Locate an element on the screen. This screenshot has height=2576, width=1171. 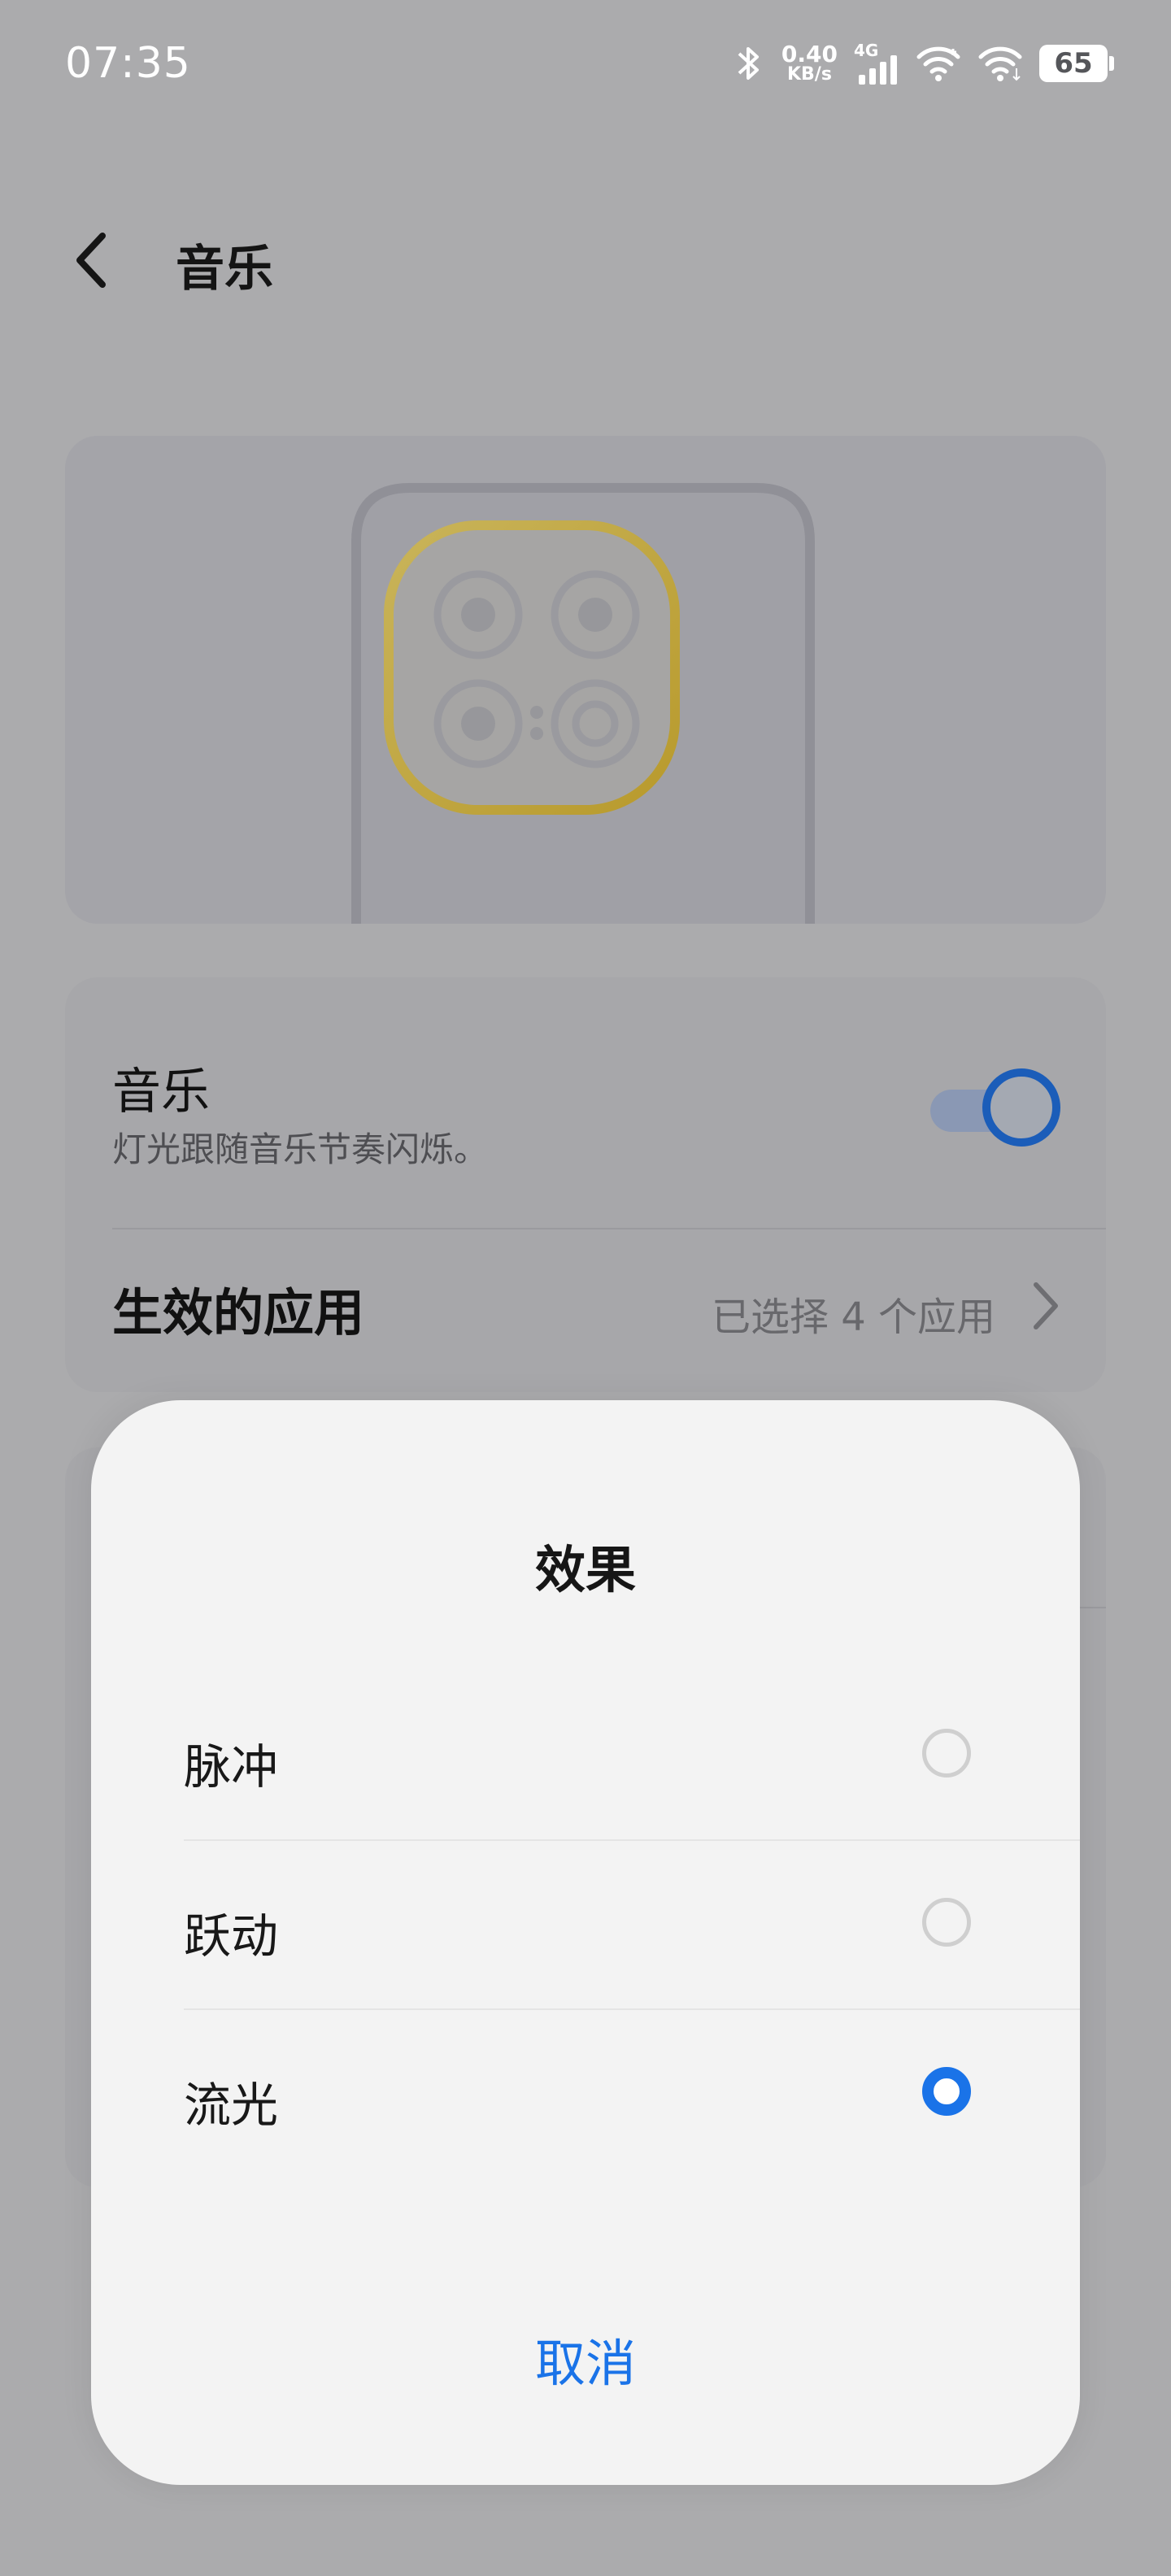
status-icons: 0.40 KB/s 4G 65 is located at coordinates (924, 63).